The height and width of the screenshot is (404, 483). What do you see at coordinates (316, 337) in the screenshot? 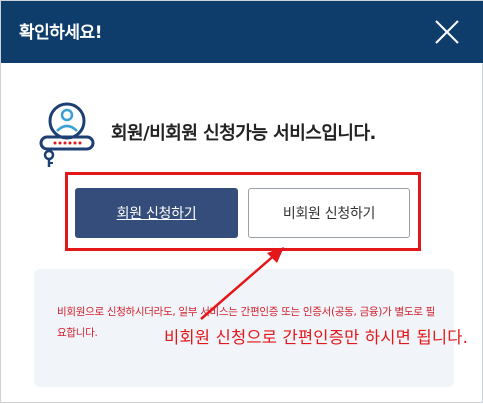
I see `annotation-text: 비회원 신청으로 간편인증만 하시면 됩니다.` at bounding box center [316, 337].